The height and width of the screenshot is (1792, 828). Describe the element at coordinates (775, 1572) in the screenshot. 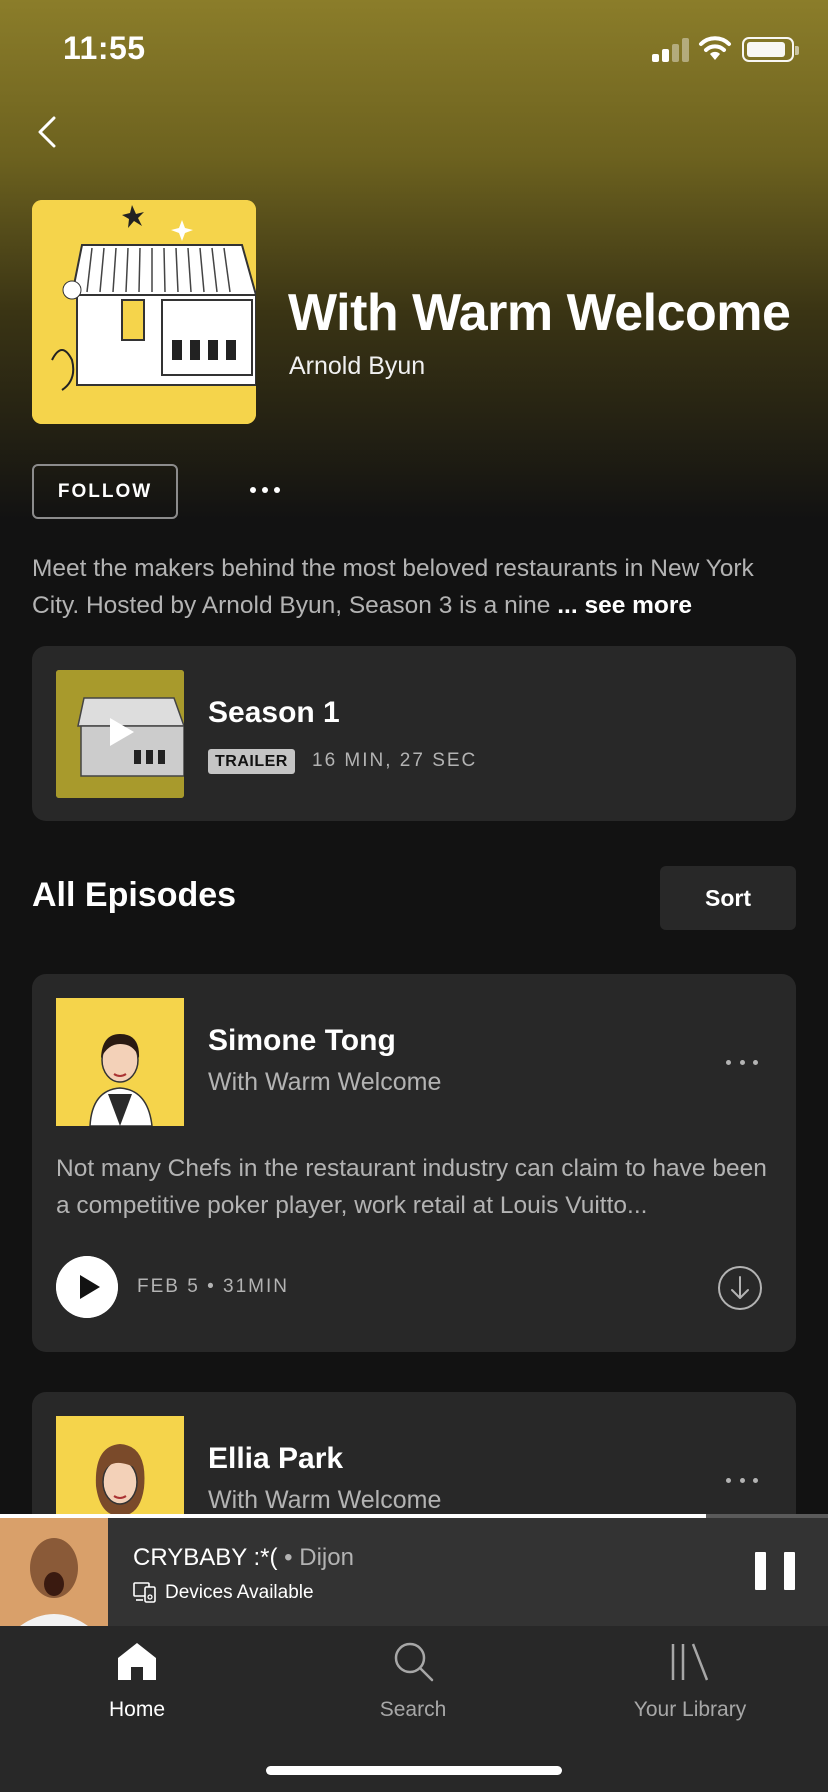

I see `pause-button` at that location.